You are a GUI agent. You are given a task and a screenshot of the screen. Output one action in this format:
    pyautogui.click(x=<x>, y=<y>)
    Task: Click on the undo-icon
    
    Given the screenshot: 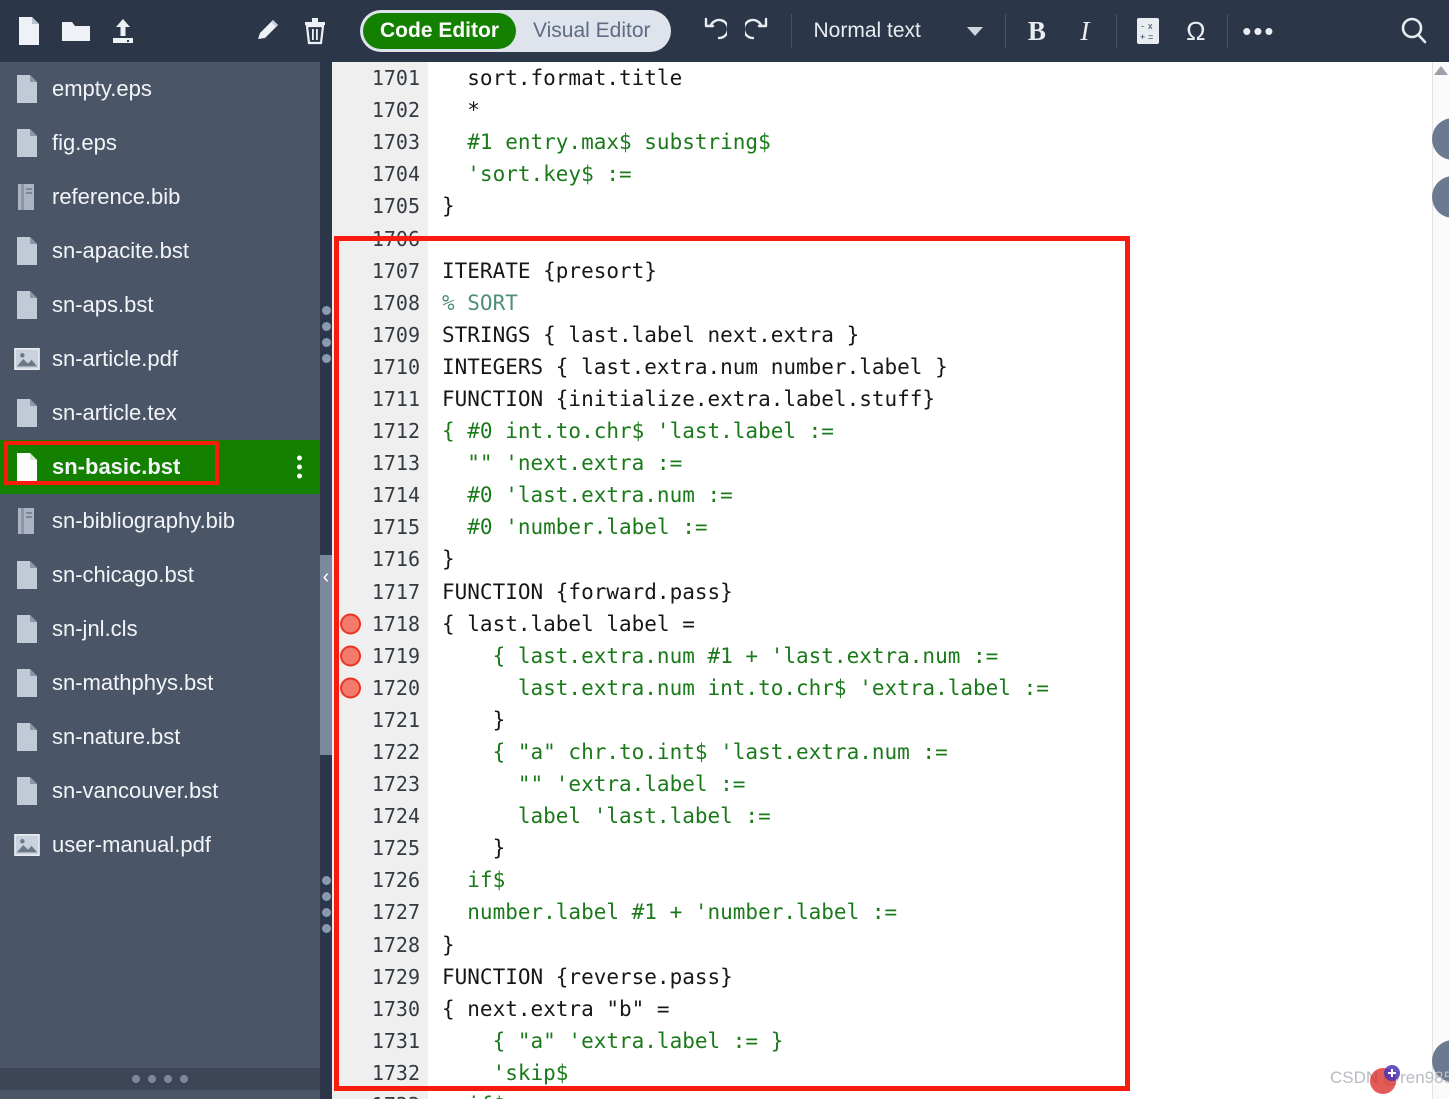 What is the action you would take?
    pyautogui.click(x=712, y=31)
    